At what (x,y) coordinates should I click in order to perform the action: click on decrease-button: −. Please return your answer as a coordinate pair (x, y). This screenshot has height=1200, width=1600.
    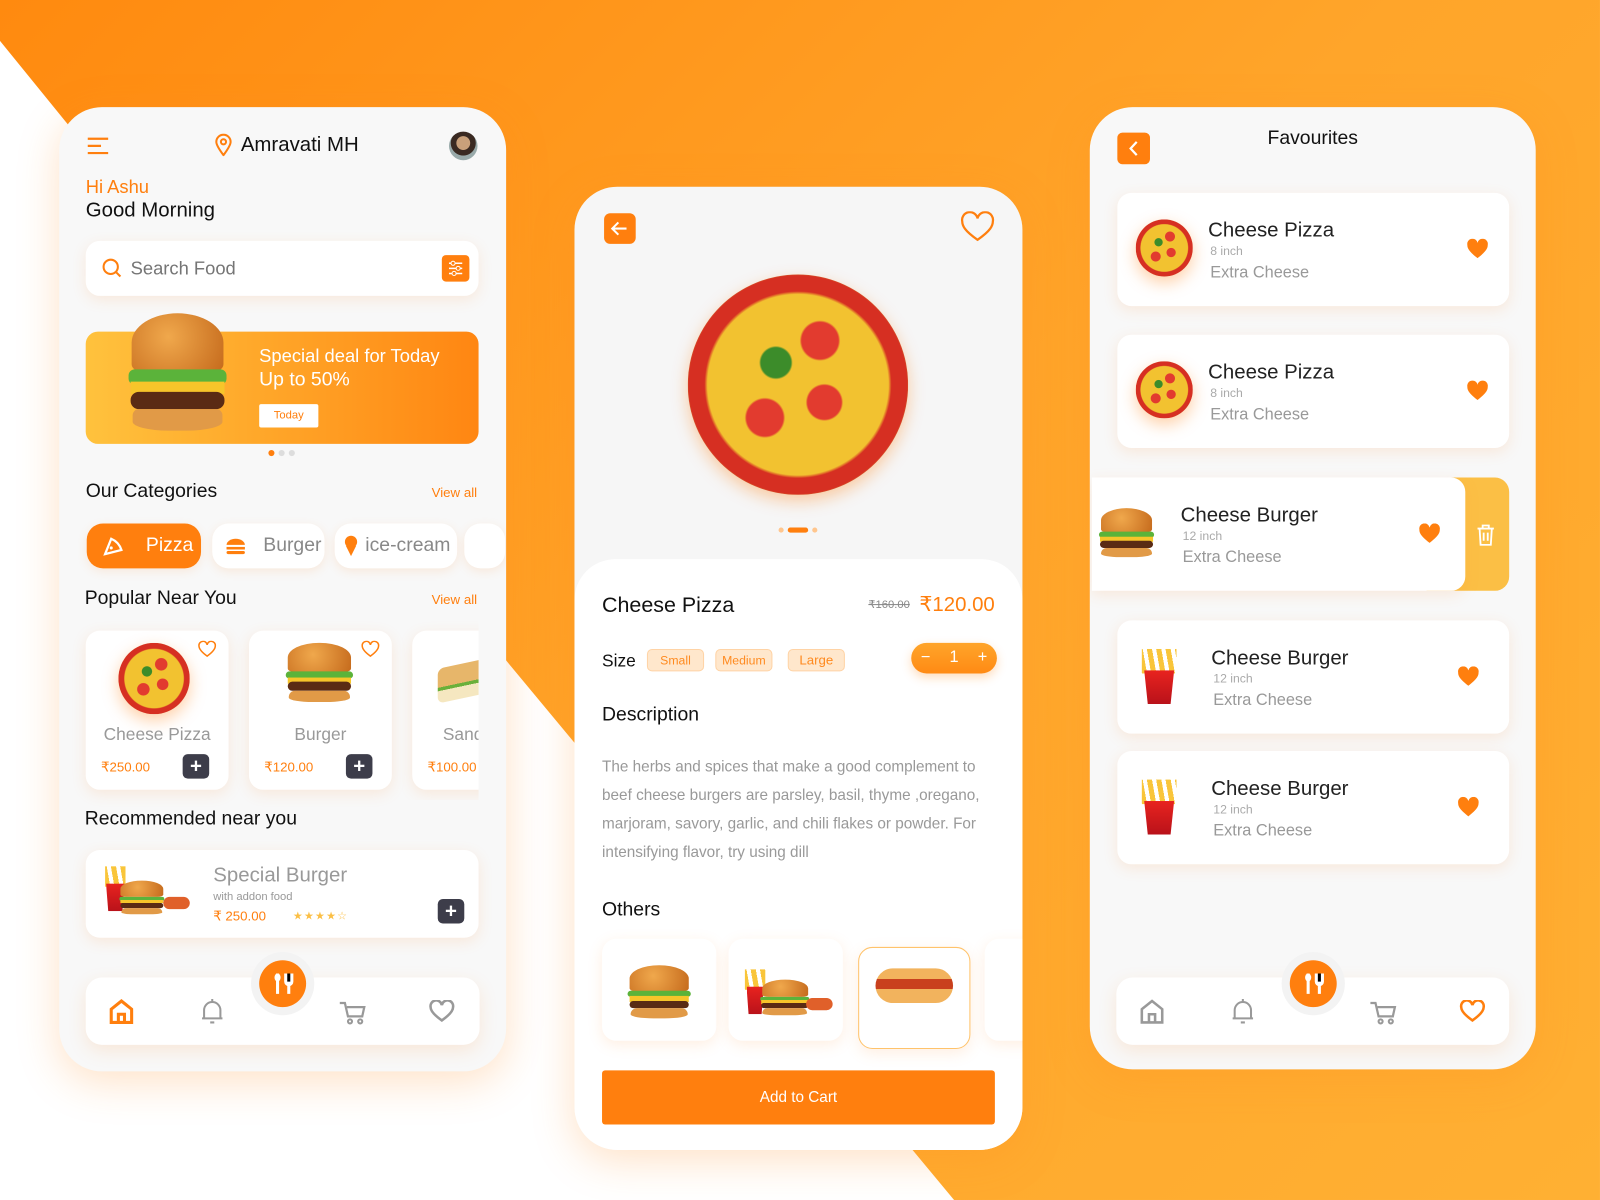
    Looking at the image, I should click on (926, 658).